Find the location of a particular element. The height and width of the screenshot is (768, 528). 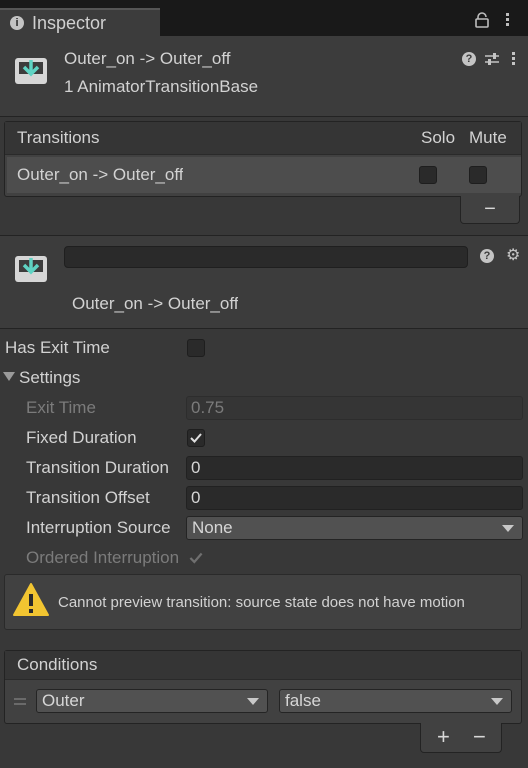

mute-column-label: Mute is located at coordinates (488, 137).